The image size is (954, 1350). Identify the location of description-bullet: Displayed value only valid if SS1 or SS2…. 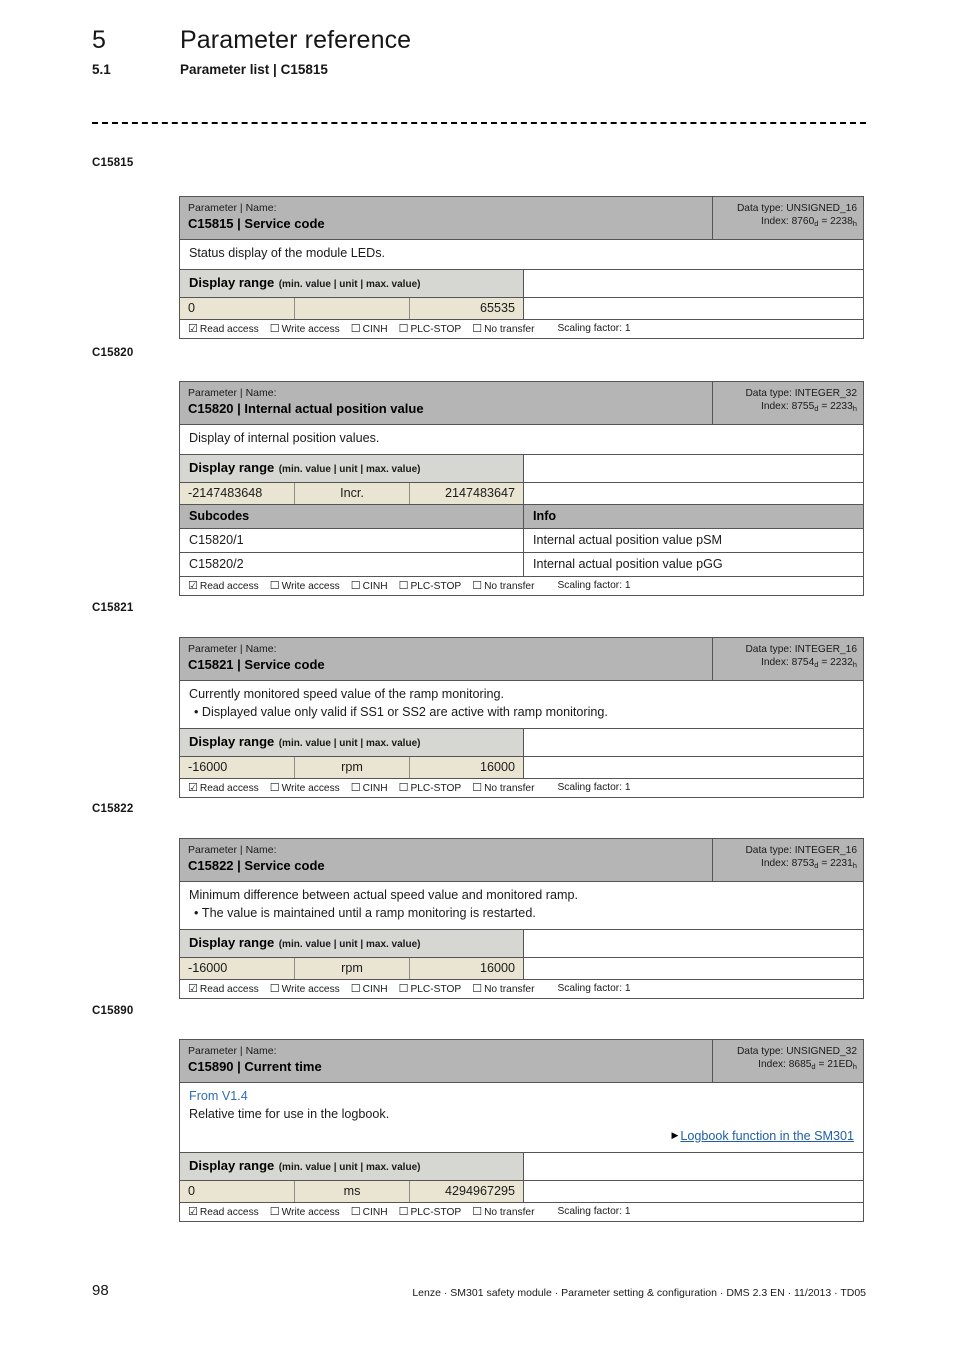
(521, 713).